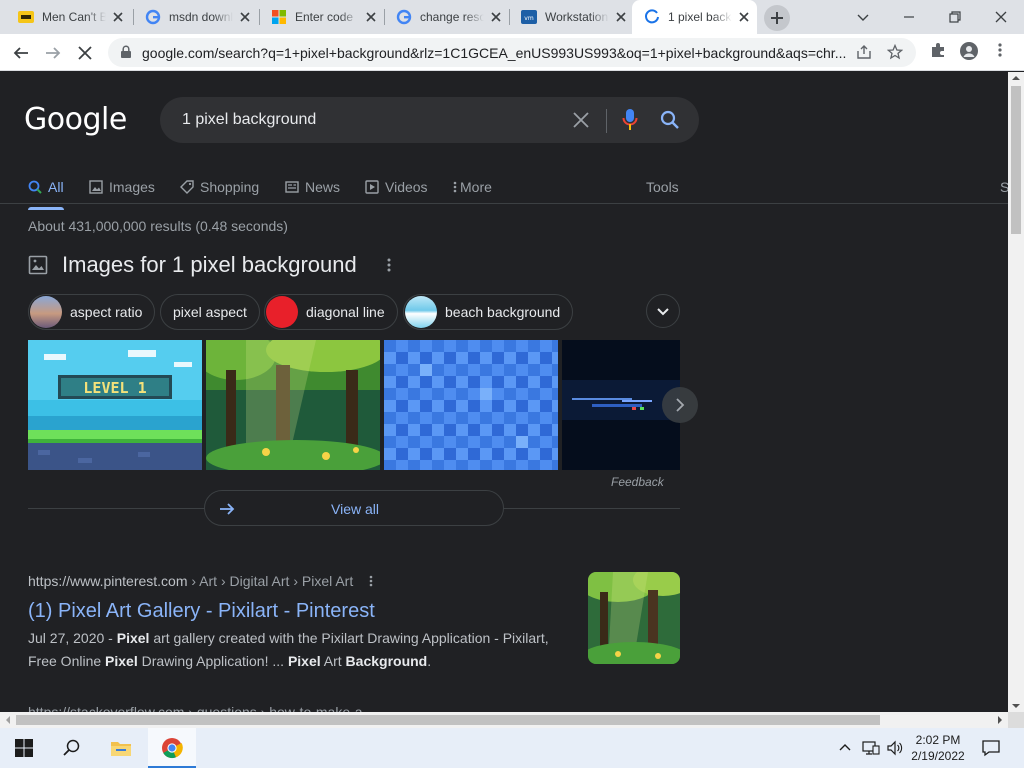 This screenshot has height=768, width=1024. What do you see at coordinates (864, 52) in the screenshot?
I see `share-icon` at bounding box center [864, 52].